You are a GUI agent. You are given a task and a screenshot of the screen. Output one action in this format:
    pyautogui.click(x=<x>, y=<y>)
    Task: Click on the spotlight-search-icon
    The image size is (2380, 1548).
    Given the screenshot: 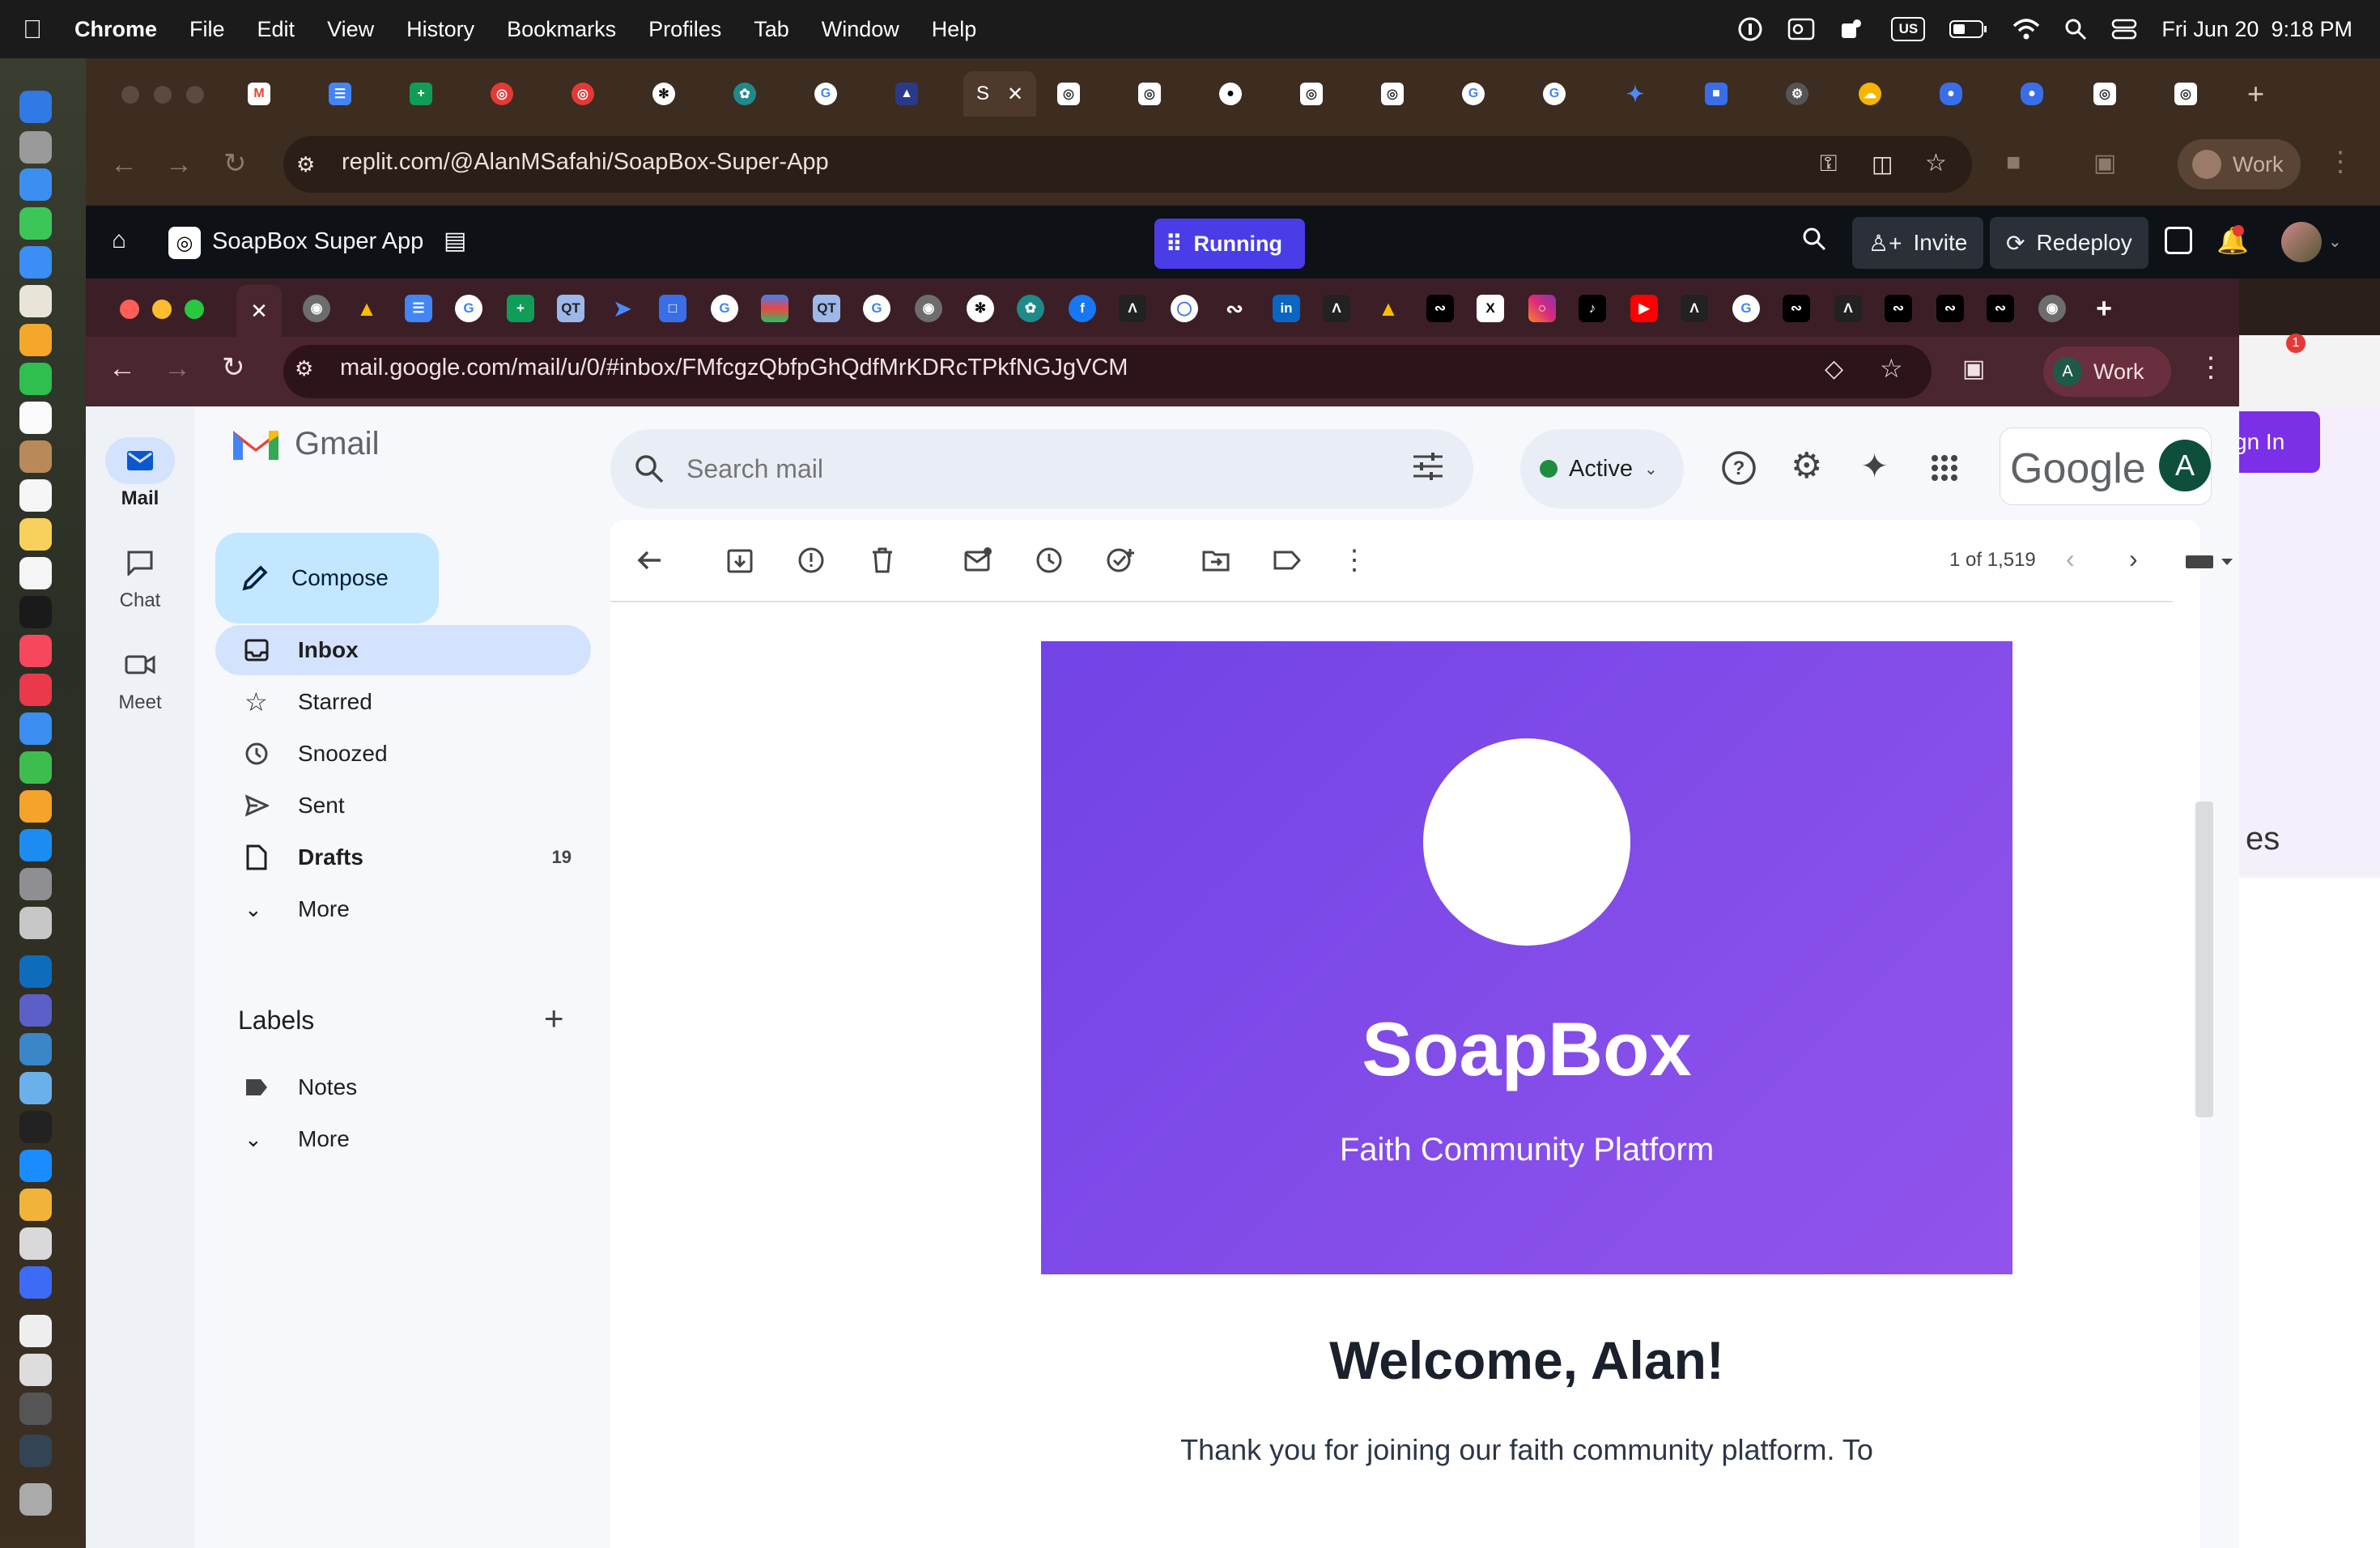 What is the action you would take?
    pyautogui.click(x=2075, y=29)
    